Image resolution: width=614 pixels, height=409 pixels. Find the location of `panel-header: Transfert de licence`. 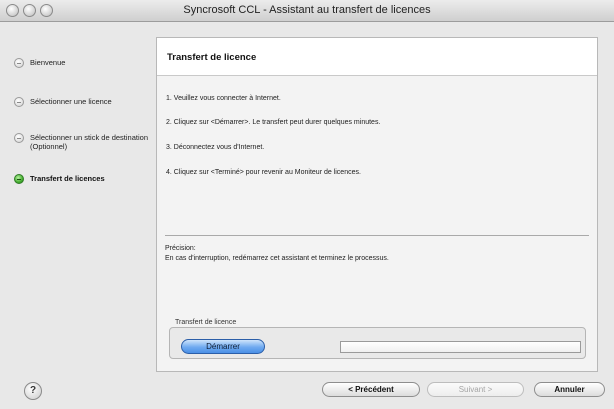

panel-header: Transfert de licence is located at coordinates (377, 57).